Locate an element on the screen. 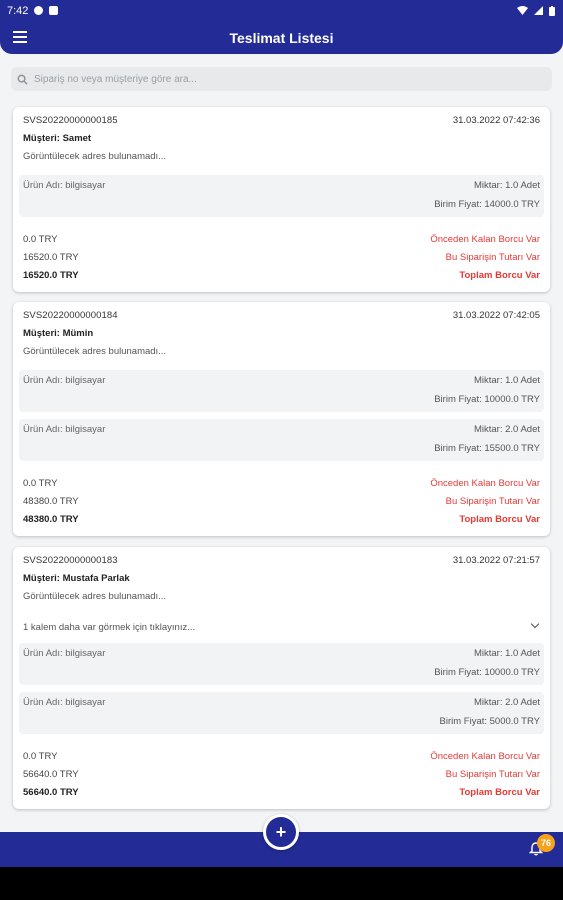 The height and width of the screenshot is (900, 563). notification-app-icon is located at coordinates (39, 10).